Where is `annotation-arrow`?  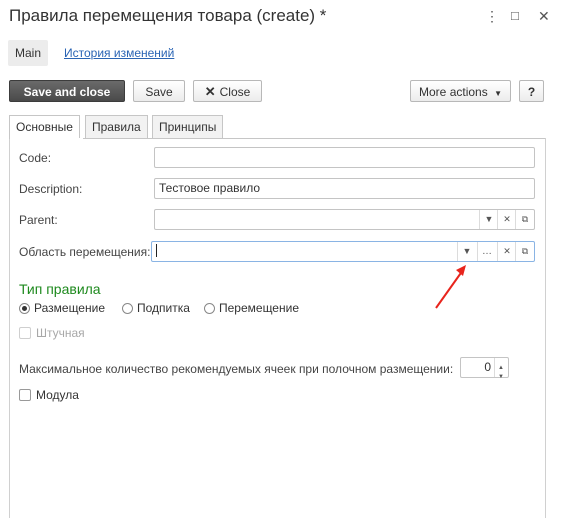 annotation-arrow is located at coordinates (450, 287).